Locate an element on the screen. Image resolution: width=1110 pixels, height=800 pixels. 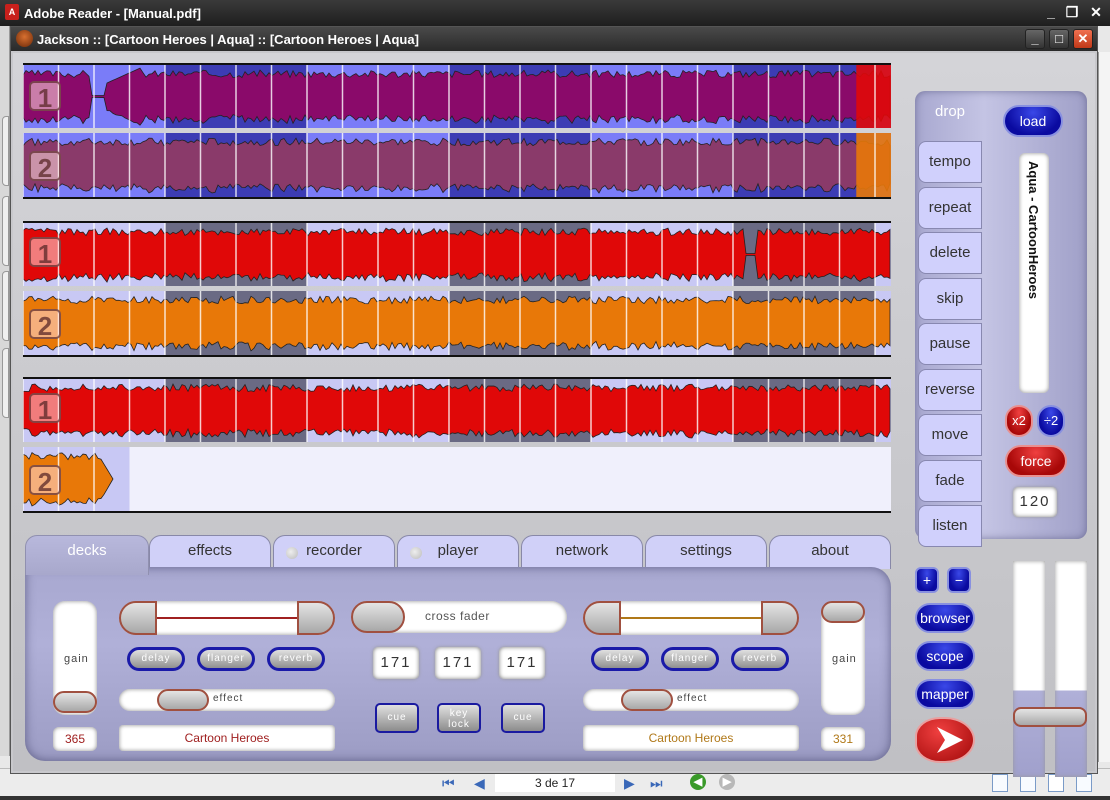
adobe-reader-icon: A is located at coordinates (12, 12).